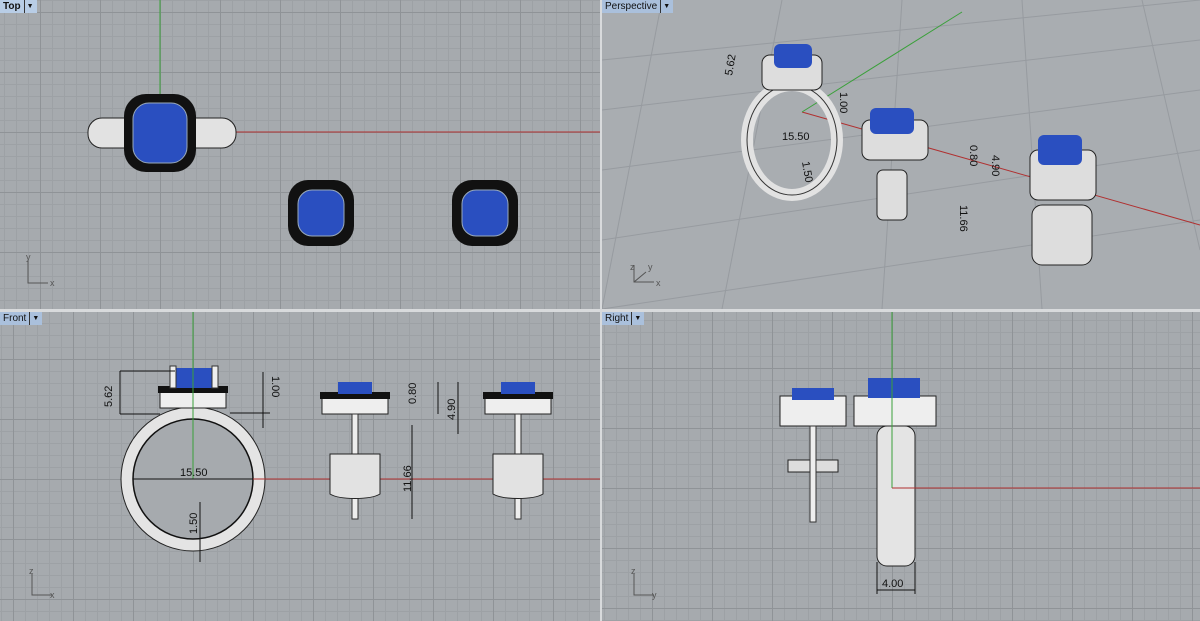  I want to click on earring-right-view, so click(813, 455).